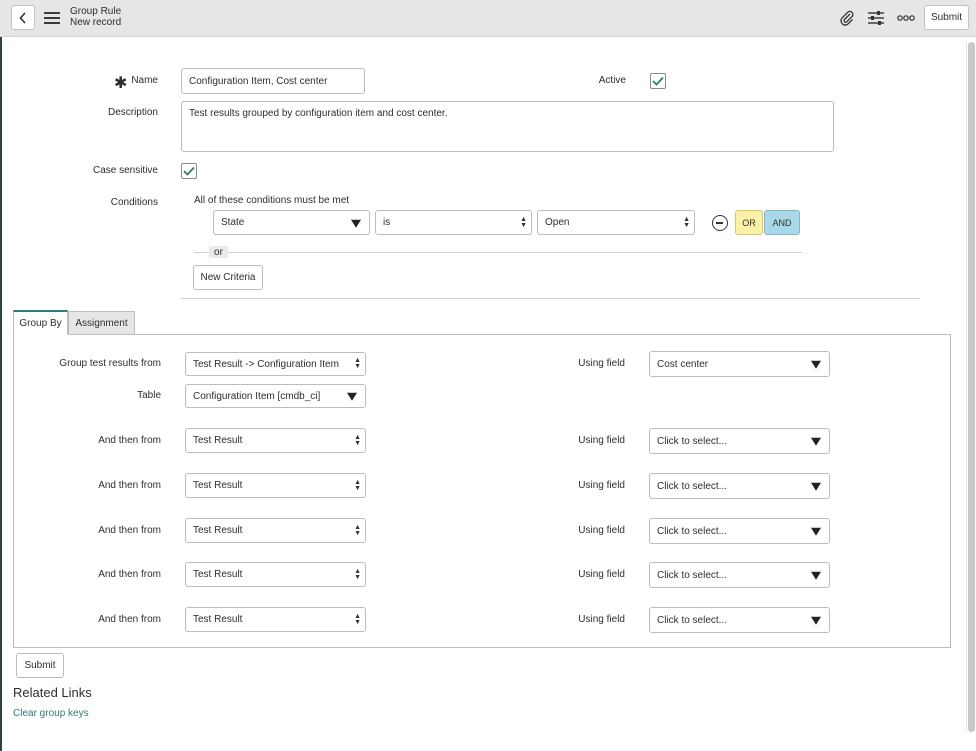  What do you see at coordinates (1, 394) in the screenshot?
I see `left-edge-bar` at bounding box center [1, 394].